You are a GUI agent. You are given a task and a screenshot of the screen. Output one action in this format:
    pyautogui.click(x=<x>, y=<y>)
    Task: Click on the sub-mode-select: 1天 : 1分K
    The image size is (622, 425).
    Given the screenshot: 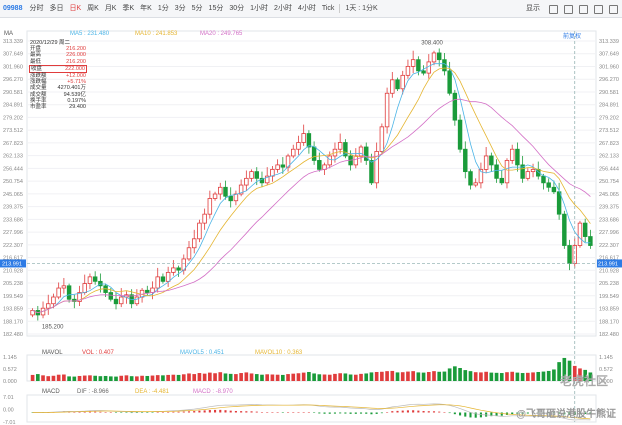 What is the action you would take?
    pyautogui.click(x=361, y=9)
    